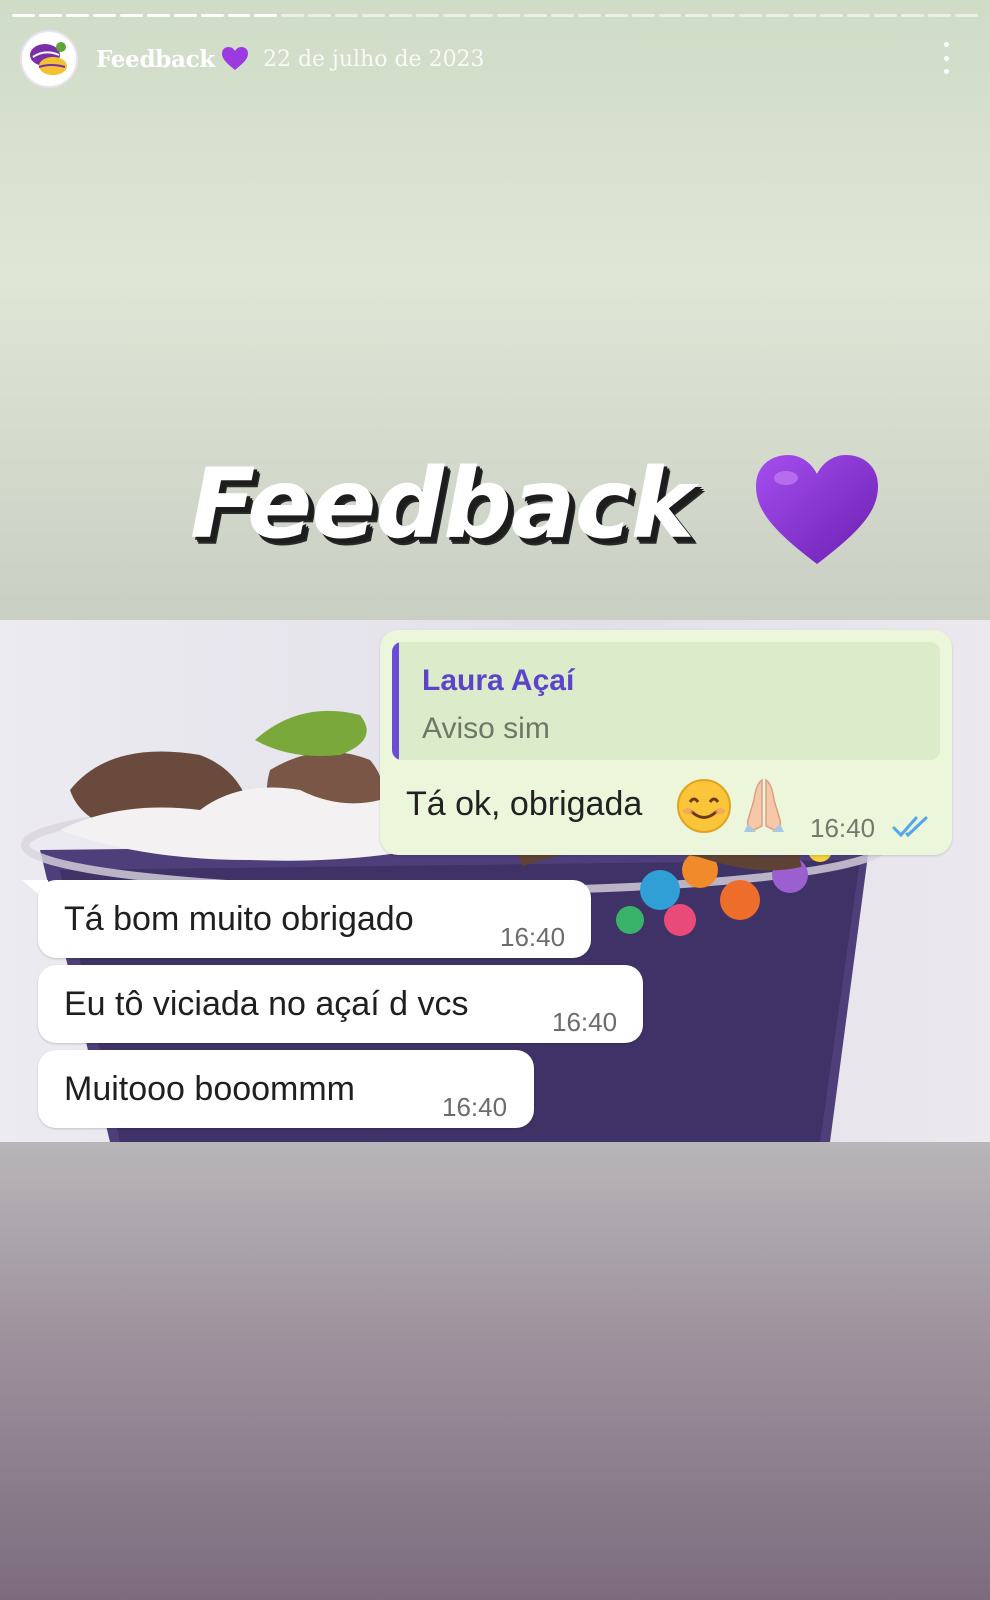  Describe the element at coordinates (910, 827) in the screenshot. I see `read-receipt-icon` at that location.